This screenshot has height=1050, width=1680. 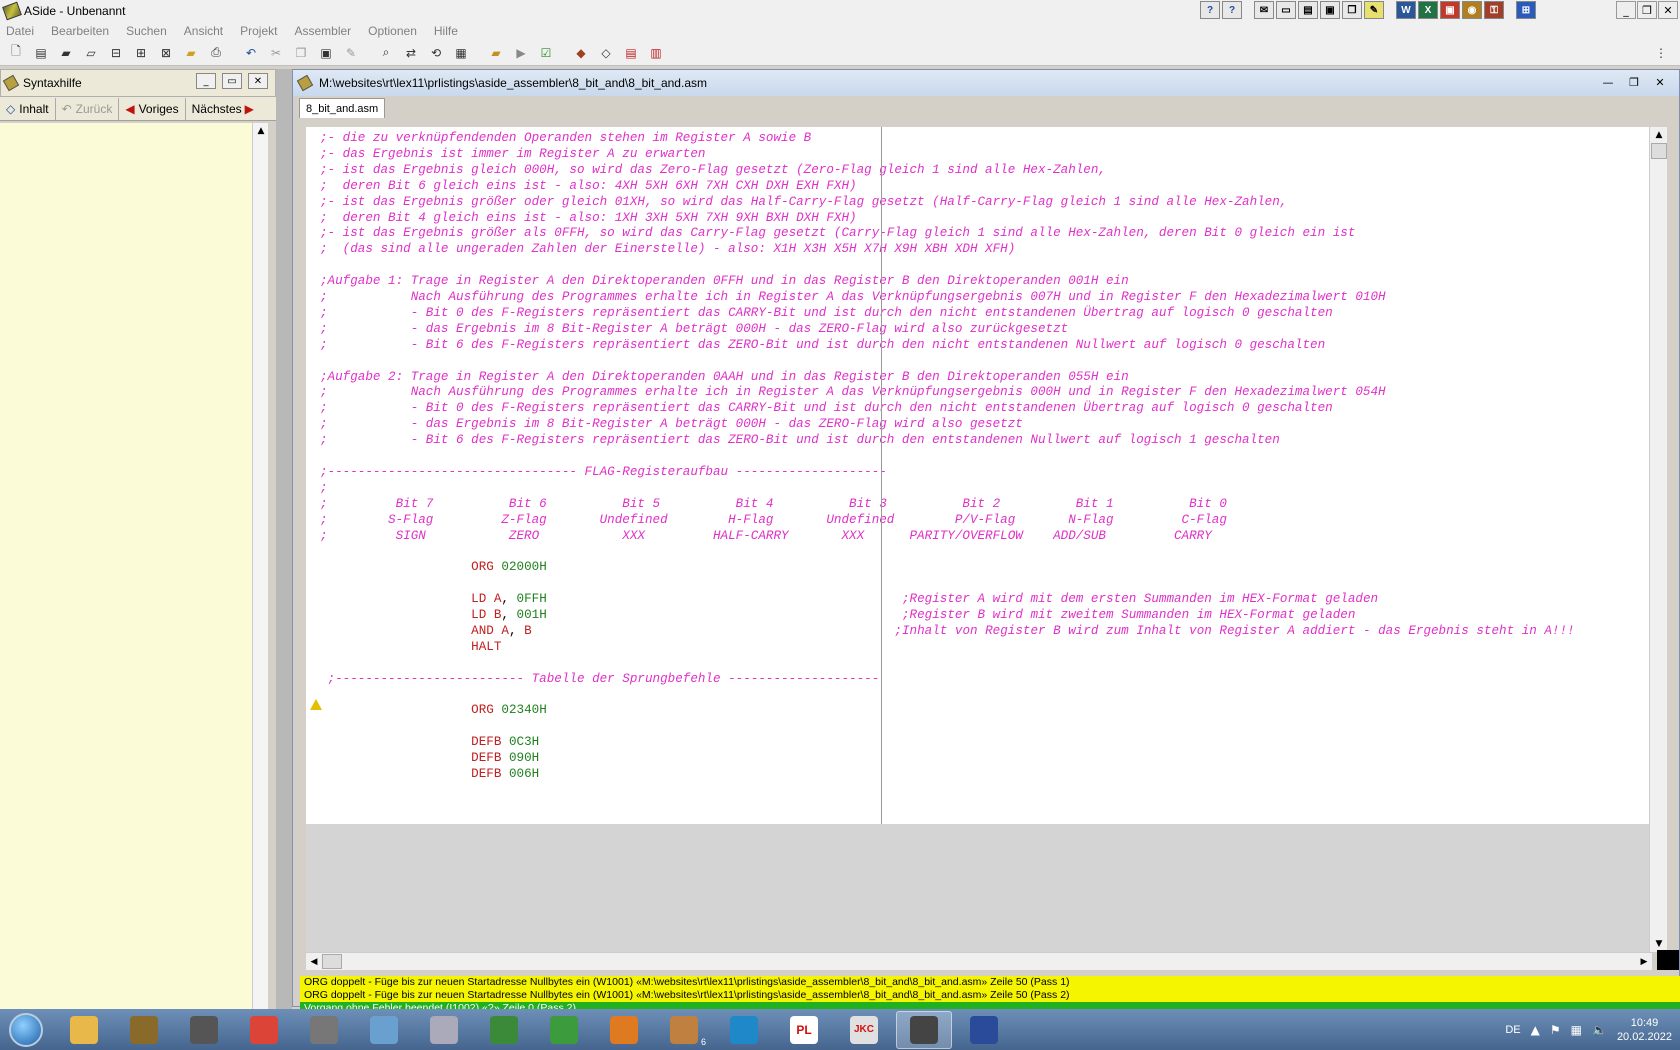 I want to click on menu-projekt: Projekt, so click(x=258, y=31).